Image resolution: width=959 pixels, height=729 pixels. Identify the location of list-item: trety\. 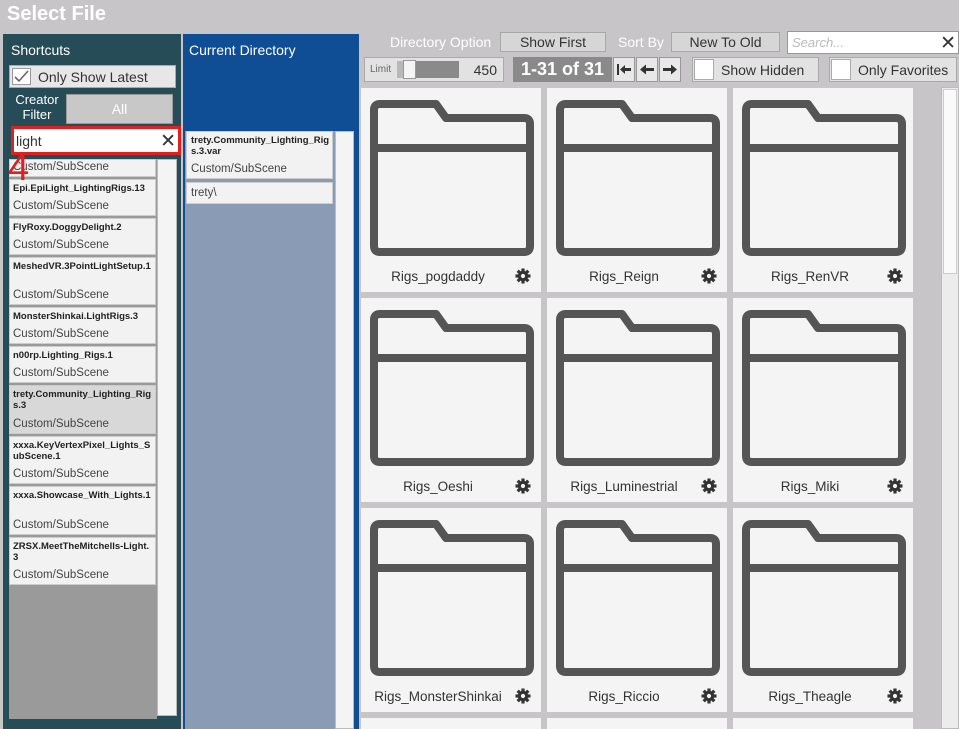
(259, 193).